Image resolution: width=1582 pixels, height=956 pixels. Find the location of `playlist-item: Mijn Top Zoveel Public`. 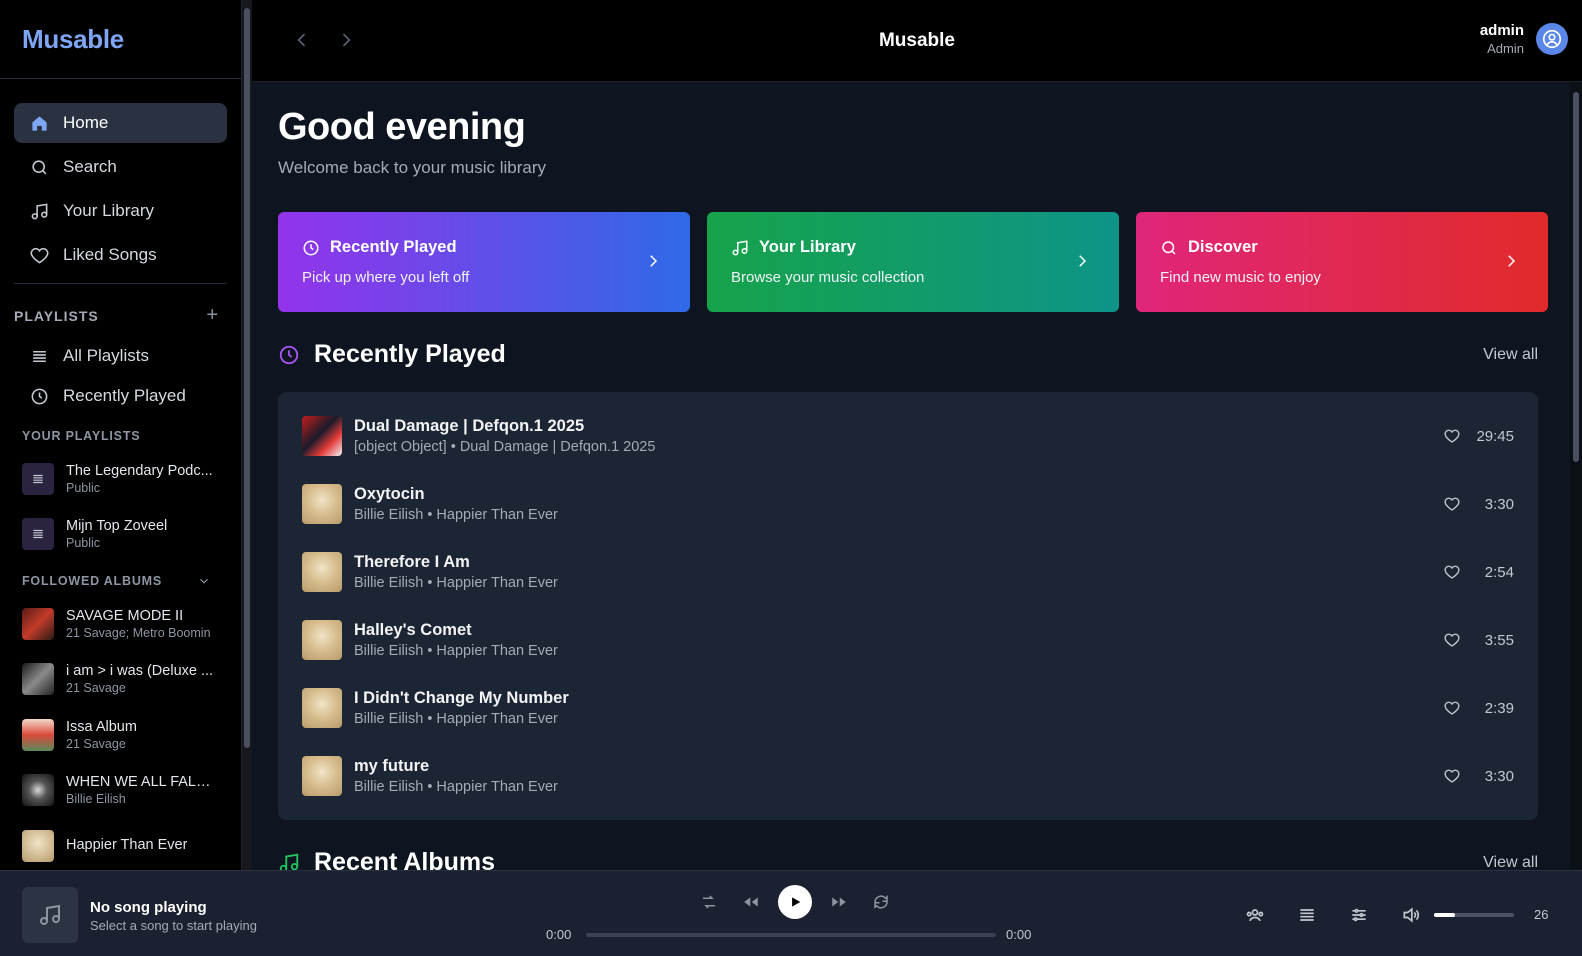

playlist-item: Mijn Top Zoveel Public is located at coordinates (120, 535).